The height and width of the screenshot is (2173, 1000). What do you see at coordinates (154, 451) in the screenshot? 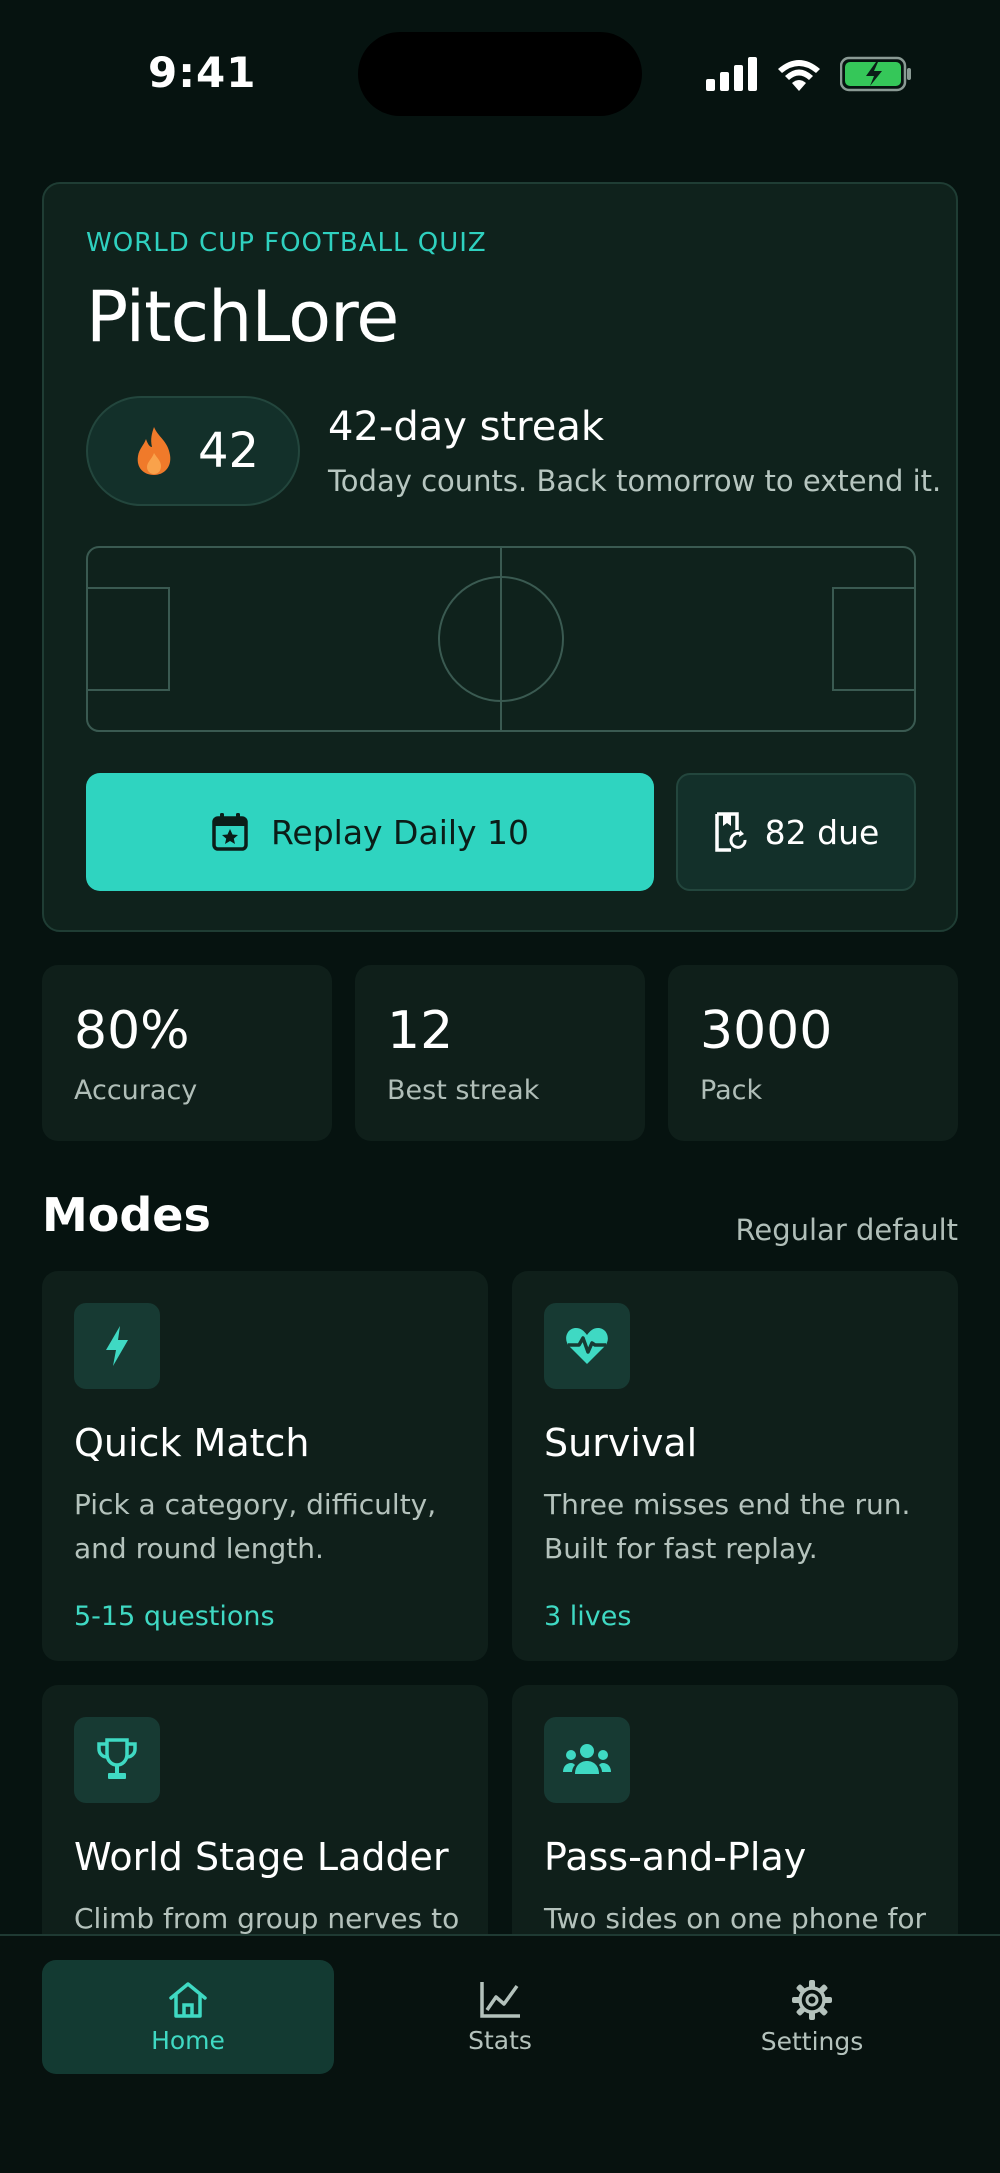
I see `flame-icon` at bounding box center [154, 451].